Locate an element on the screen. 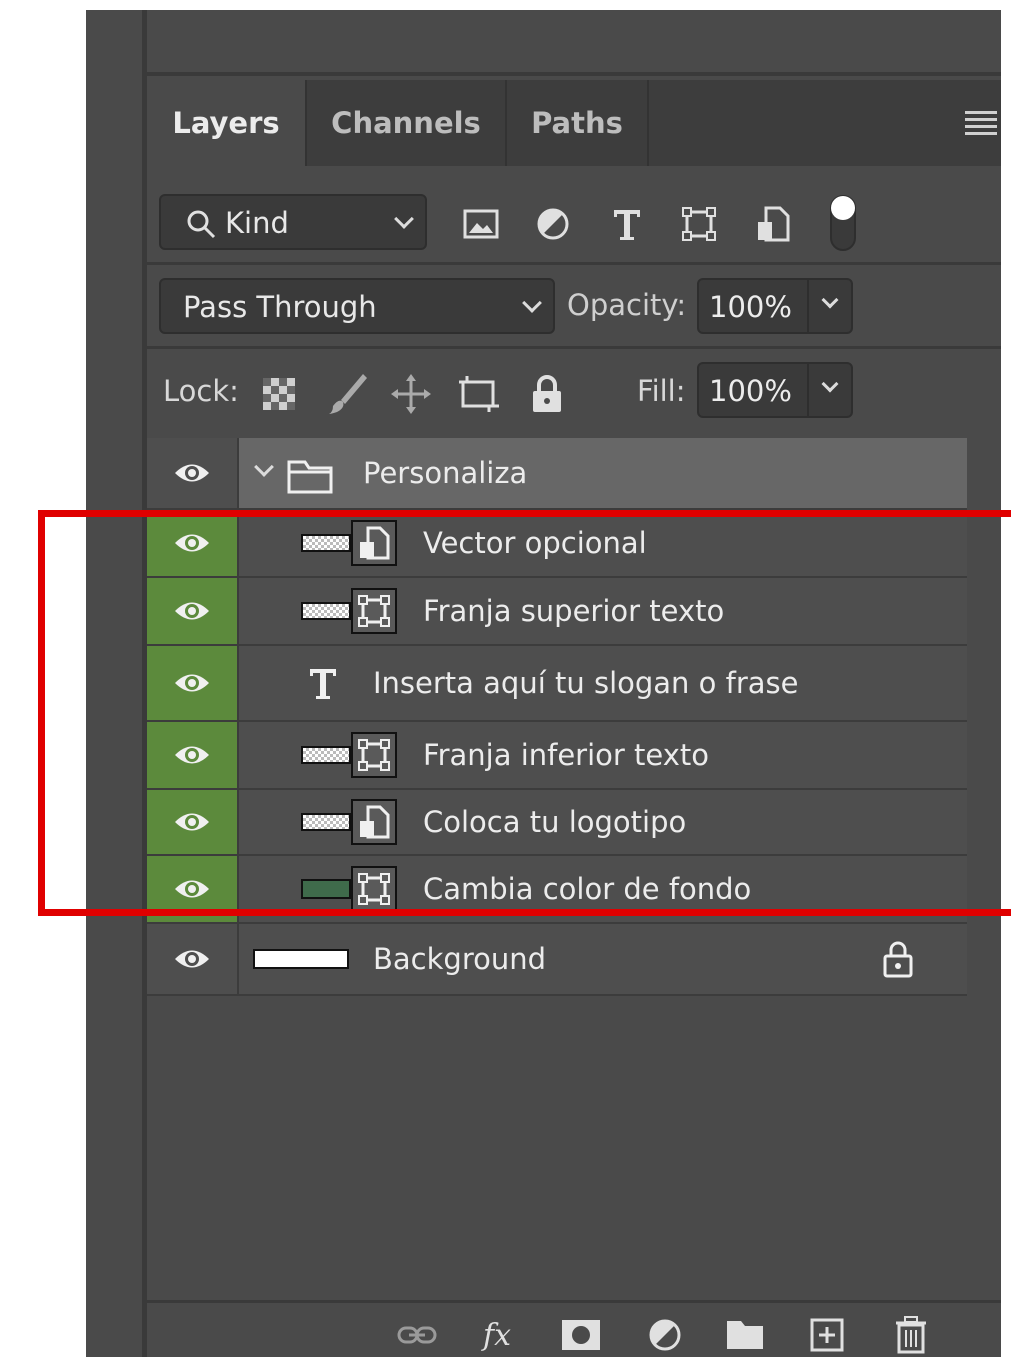 This screenshot has height=1357, width=1011. panel-menu-icon is located at coordinates (982, 123).